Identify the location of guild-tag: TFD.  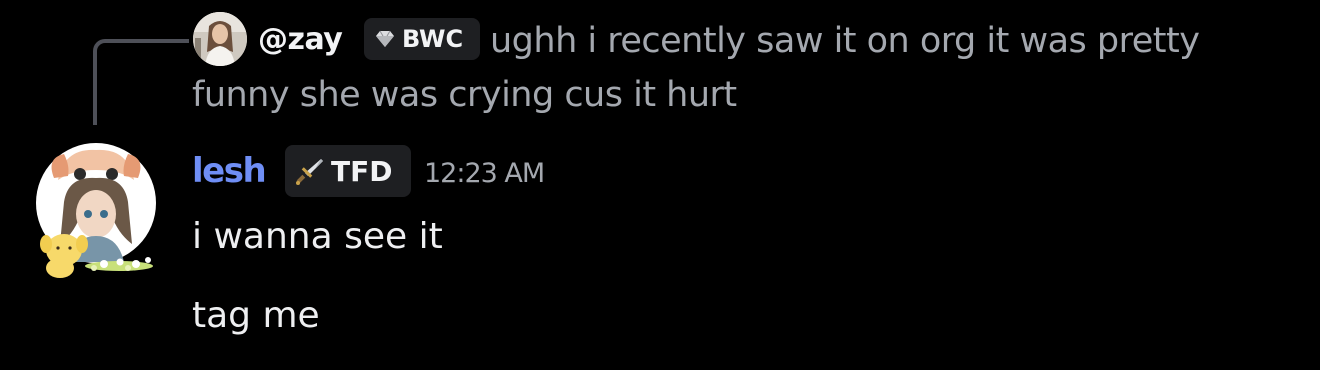
(348, 171).